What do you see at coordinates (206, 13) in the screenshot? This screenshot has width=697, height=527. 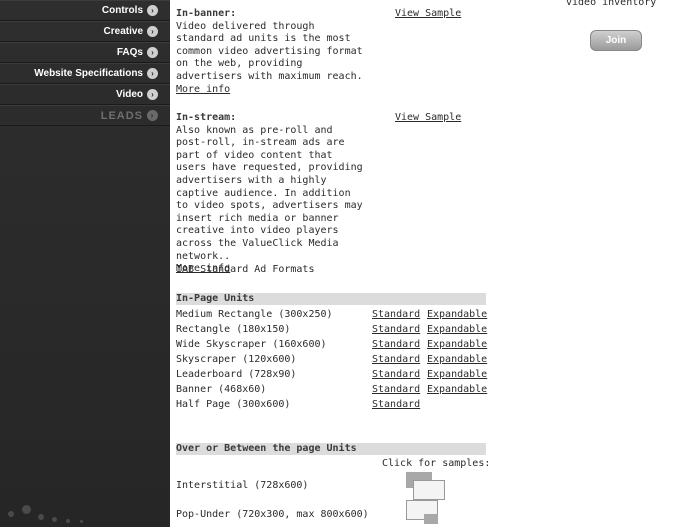 I see `section-heading: In-banner:` at bounding box center [206, 13].